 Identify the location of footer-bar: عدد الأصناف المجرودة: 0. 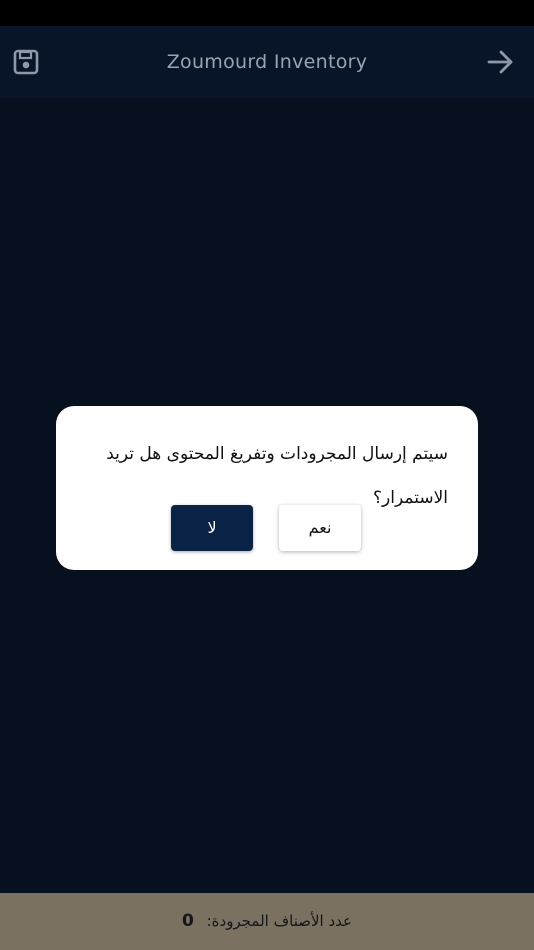
(267, 921).